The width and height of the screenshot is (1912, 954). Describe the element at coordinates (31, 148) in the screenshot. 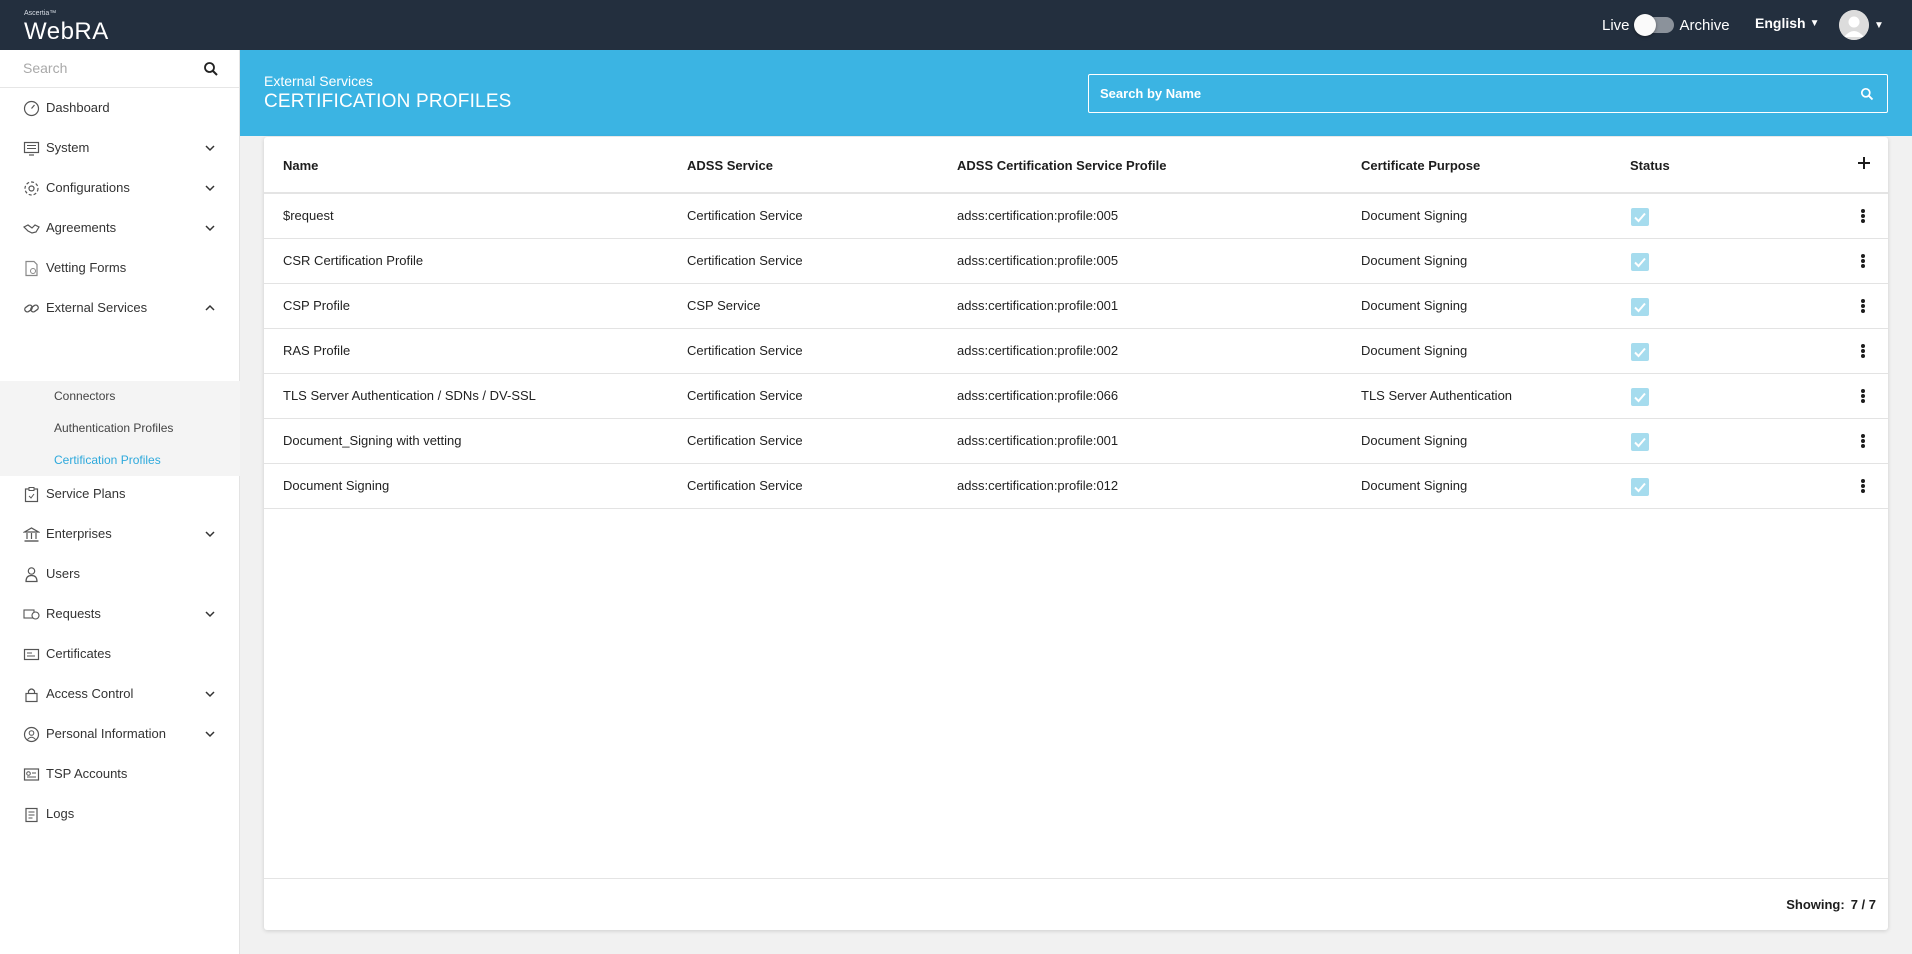

I see `system-icon` at that location.